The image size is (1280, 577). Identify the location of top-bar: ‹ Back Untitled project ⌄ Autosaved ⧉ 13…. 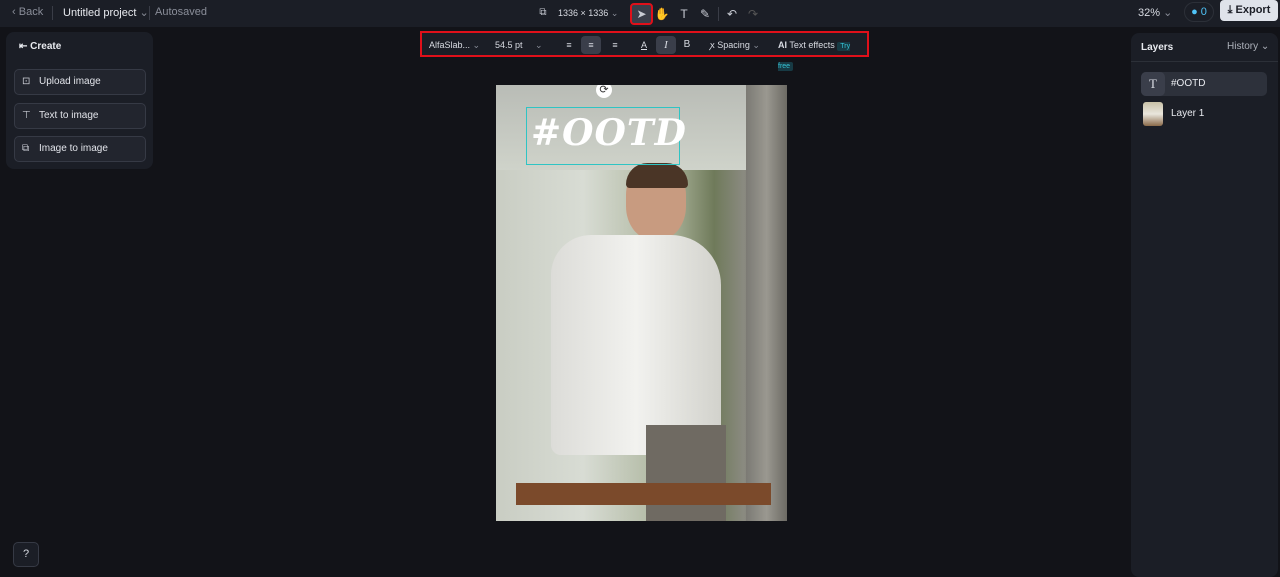
(640, 13).